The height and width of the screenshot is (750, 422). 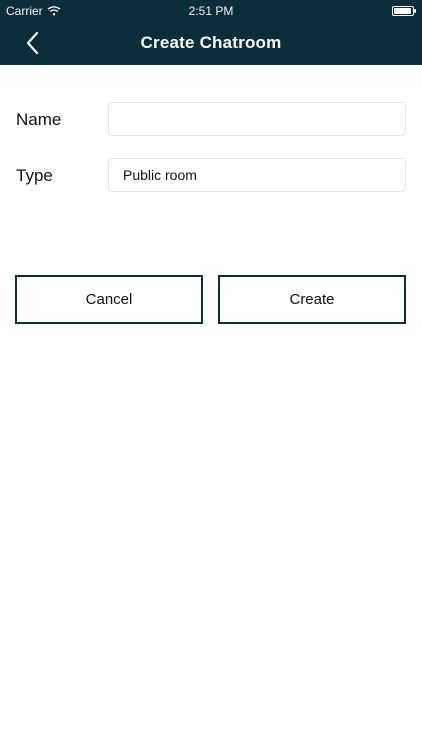 I want to click on type-row: Type Public room, so click(x=211, y=175).